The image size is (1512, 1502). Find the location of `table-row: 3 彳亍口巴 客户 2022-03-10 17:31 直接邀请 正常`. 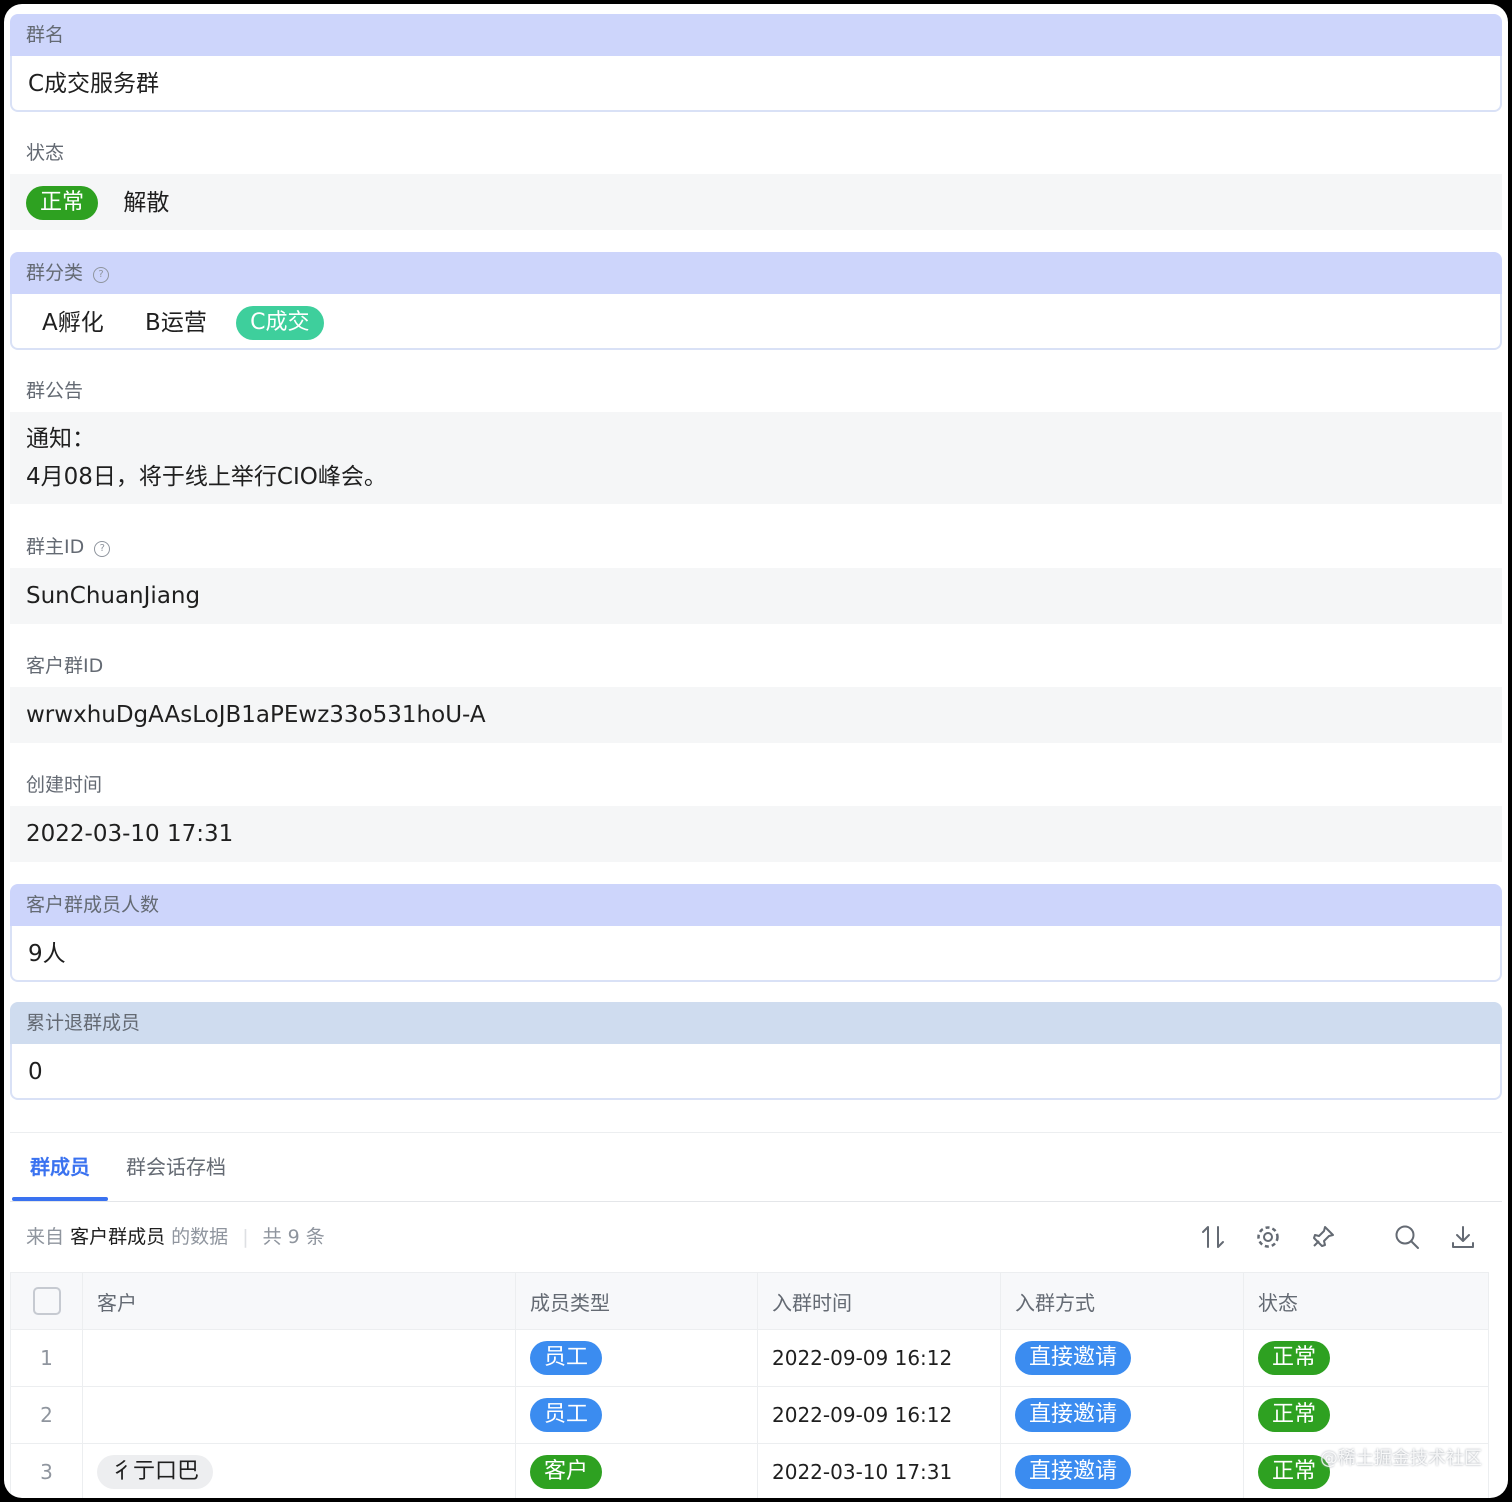

table-row: 3 彳亍口巴 客户 2022-03-10 17:31 直接邀请 正常 is located at coordinates (749, 1470).